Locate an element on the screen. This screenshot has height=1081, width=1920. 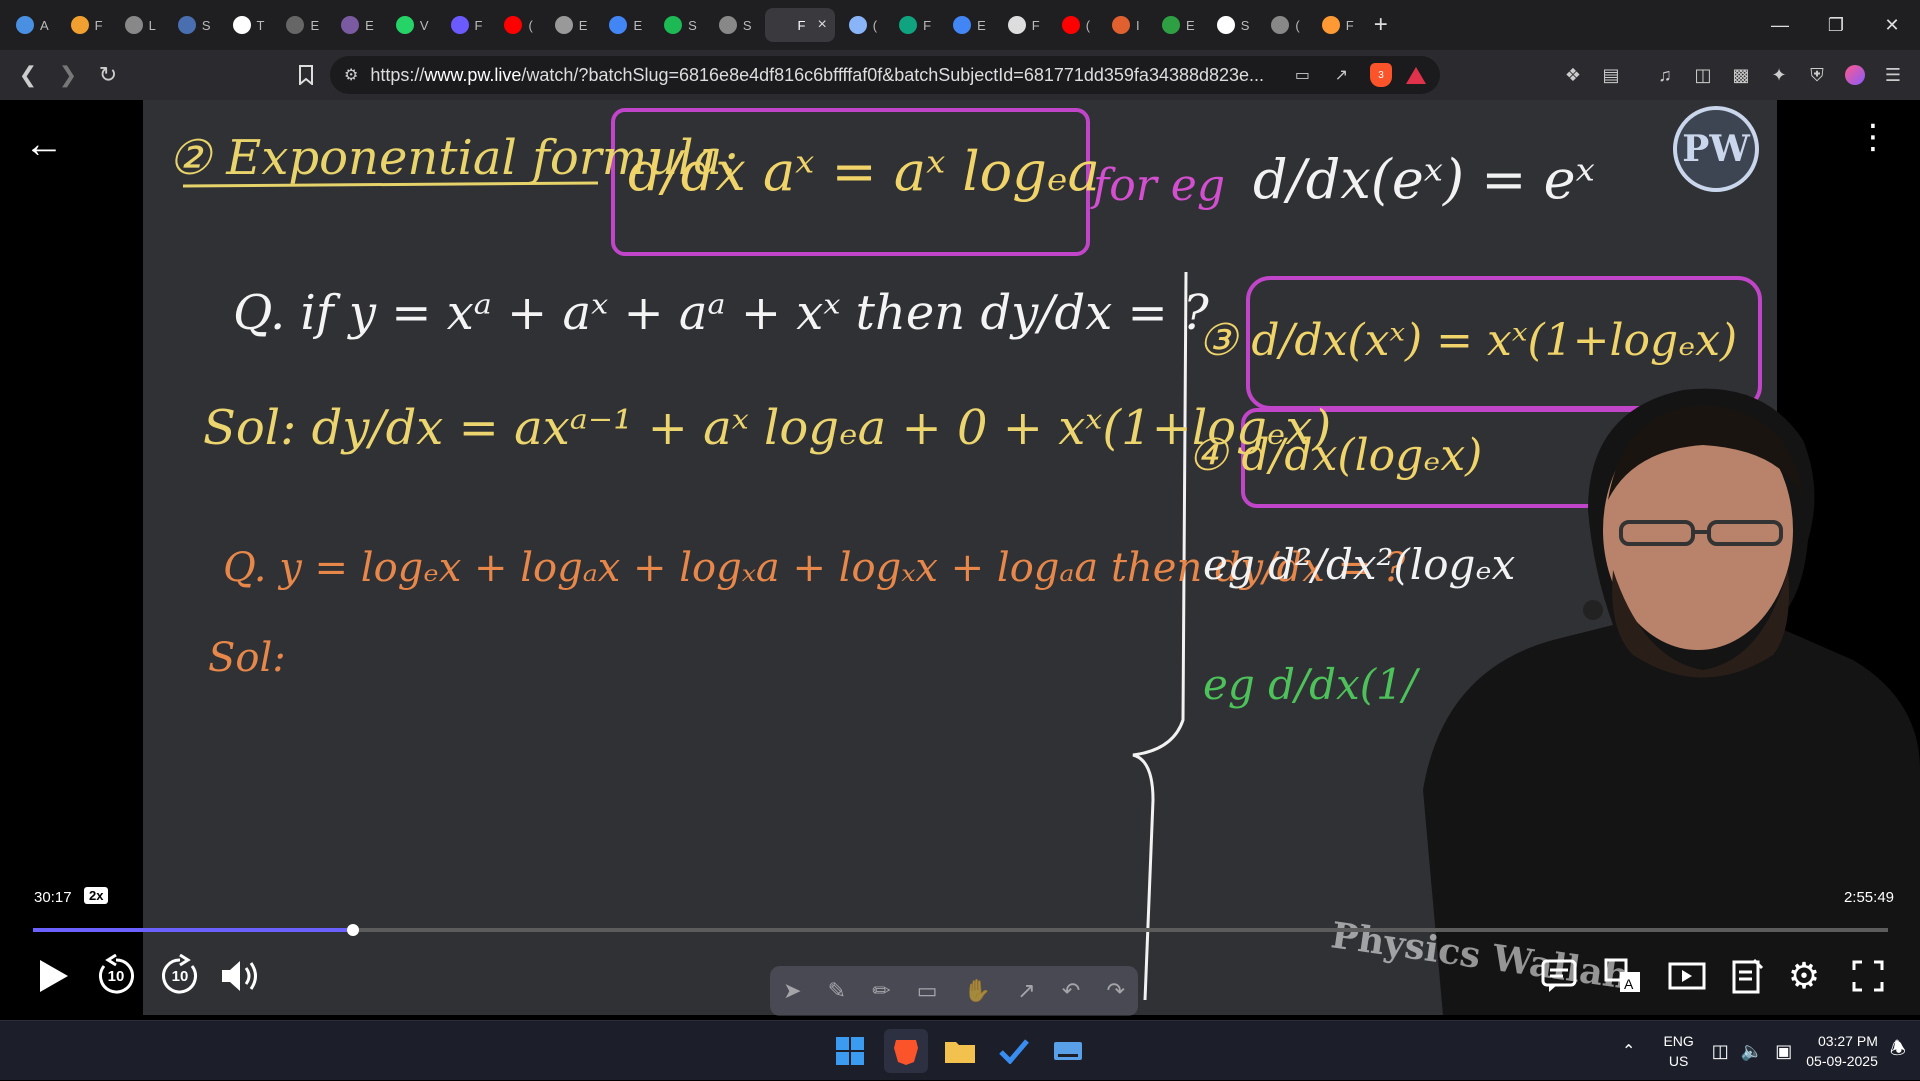
brave-browser-icon is located at coordinates (906, 1051).